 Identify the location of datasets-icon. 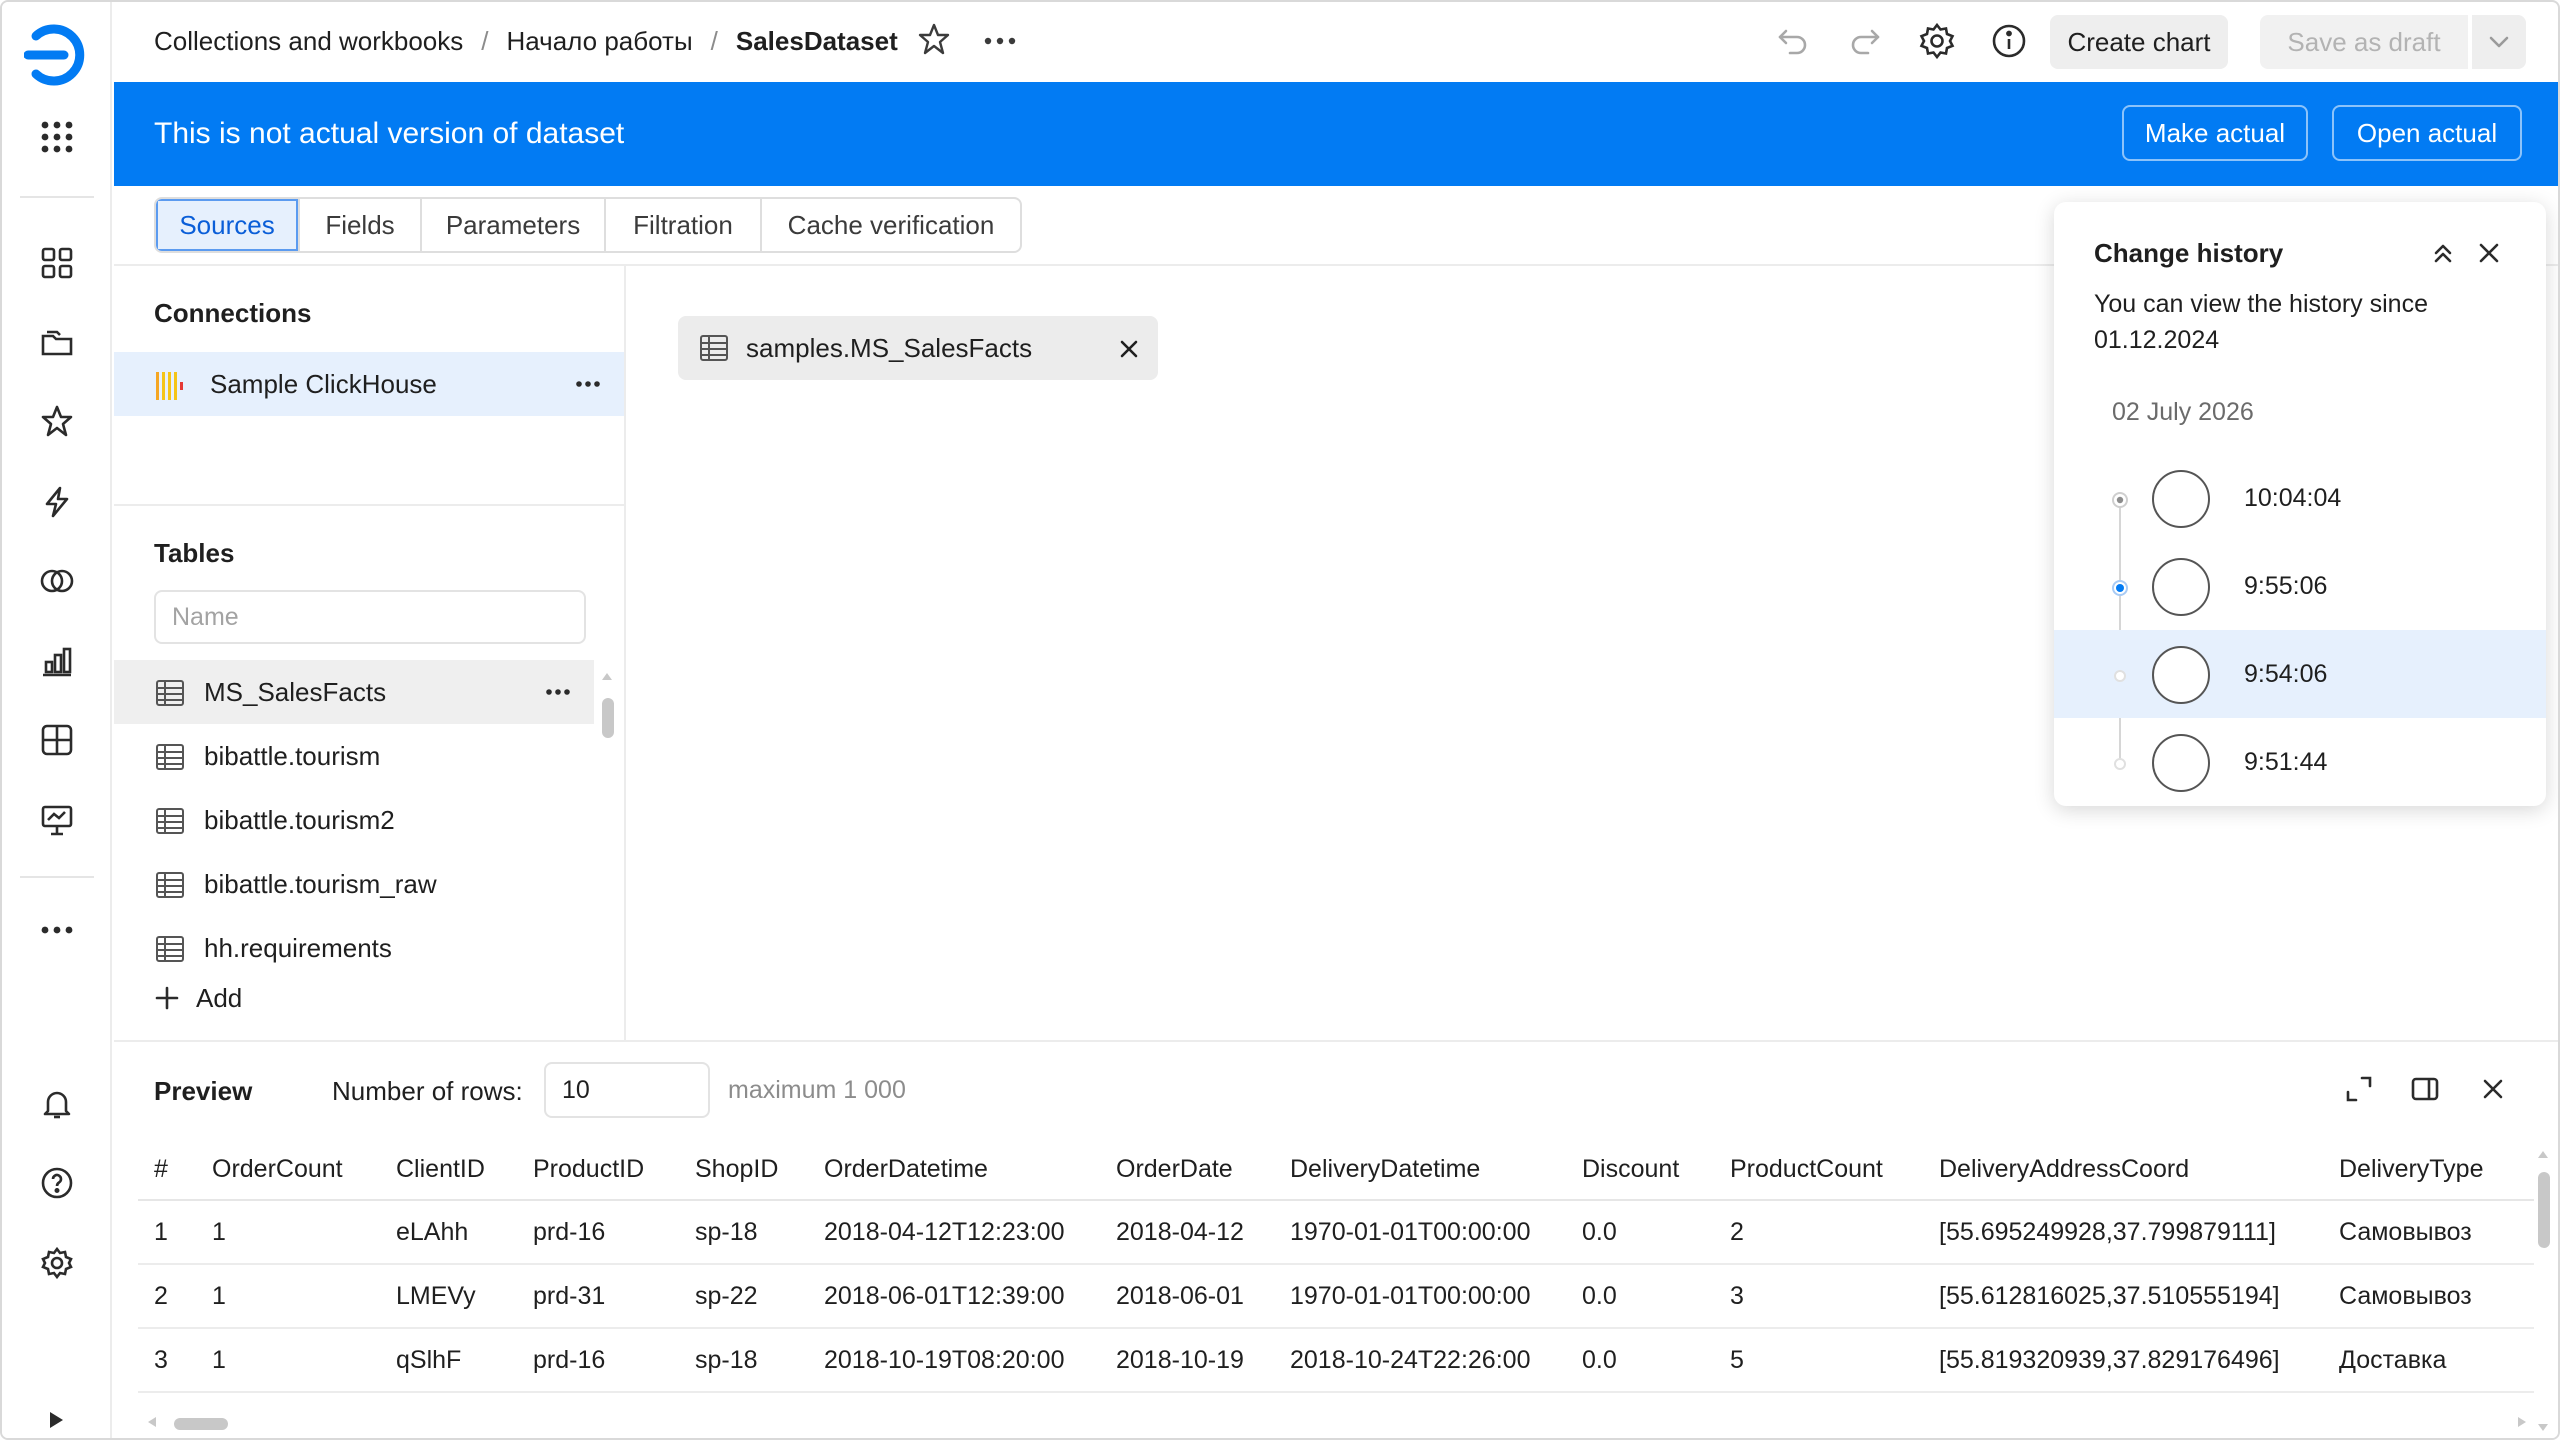
(57, 581).